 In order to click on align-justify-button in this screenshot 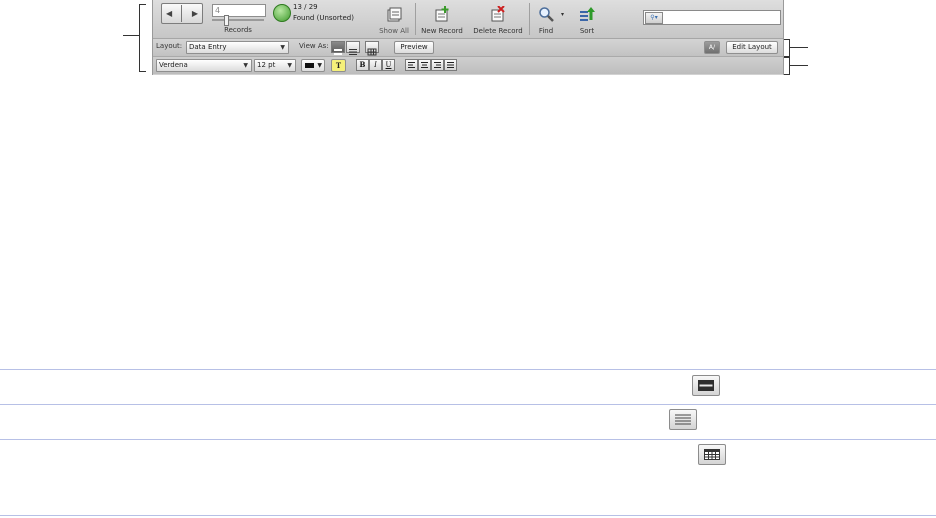, I will do `click(450, 65)`.